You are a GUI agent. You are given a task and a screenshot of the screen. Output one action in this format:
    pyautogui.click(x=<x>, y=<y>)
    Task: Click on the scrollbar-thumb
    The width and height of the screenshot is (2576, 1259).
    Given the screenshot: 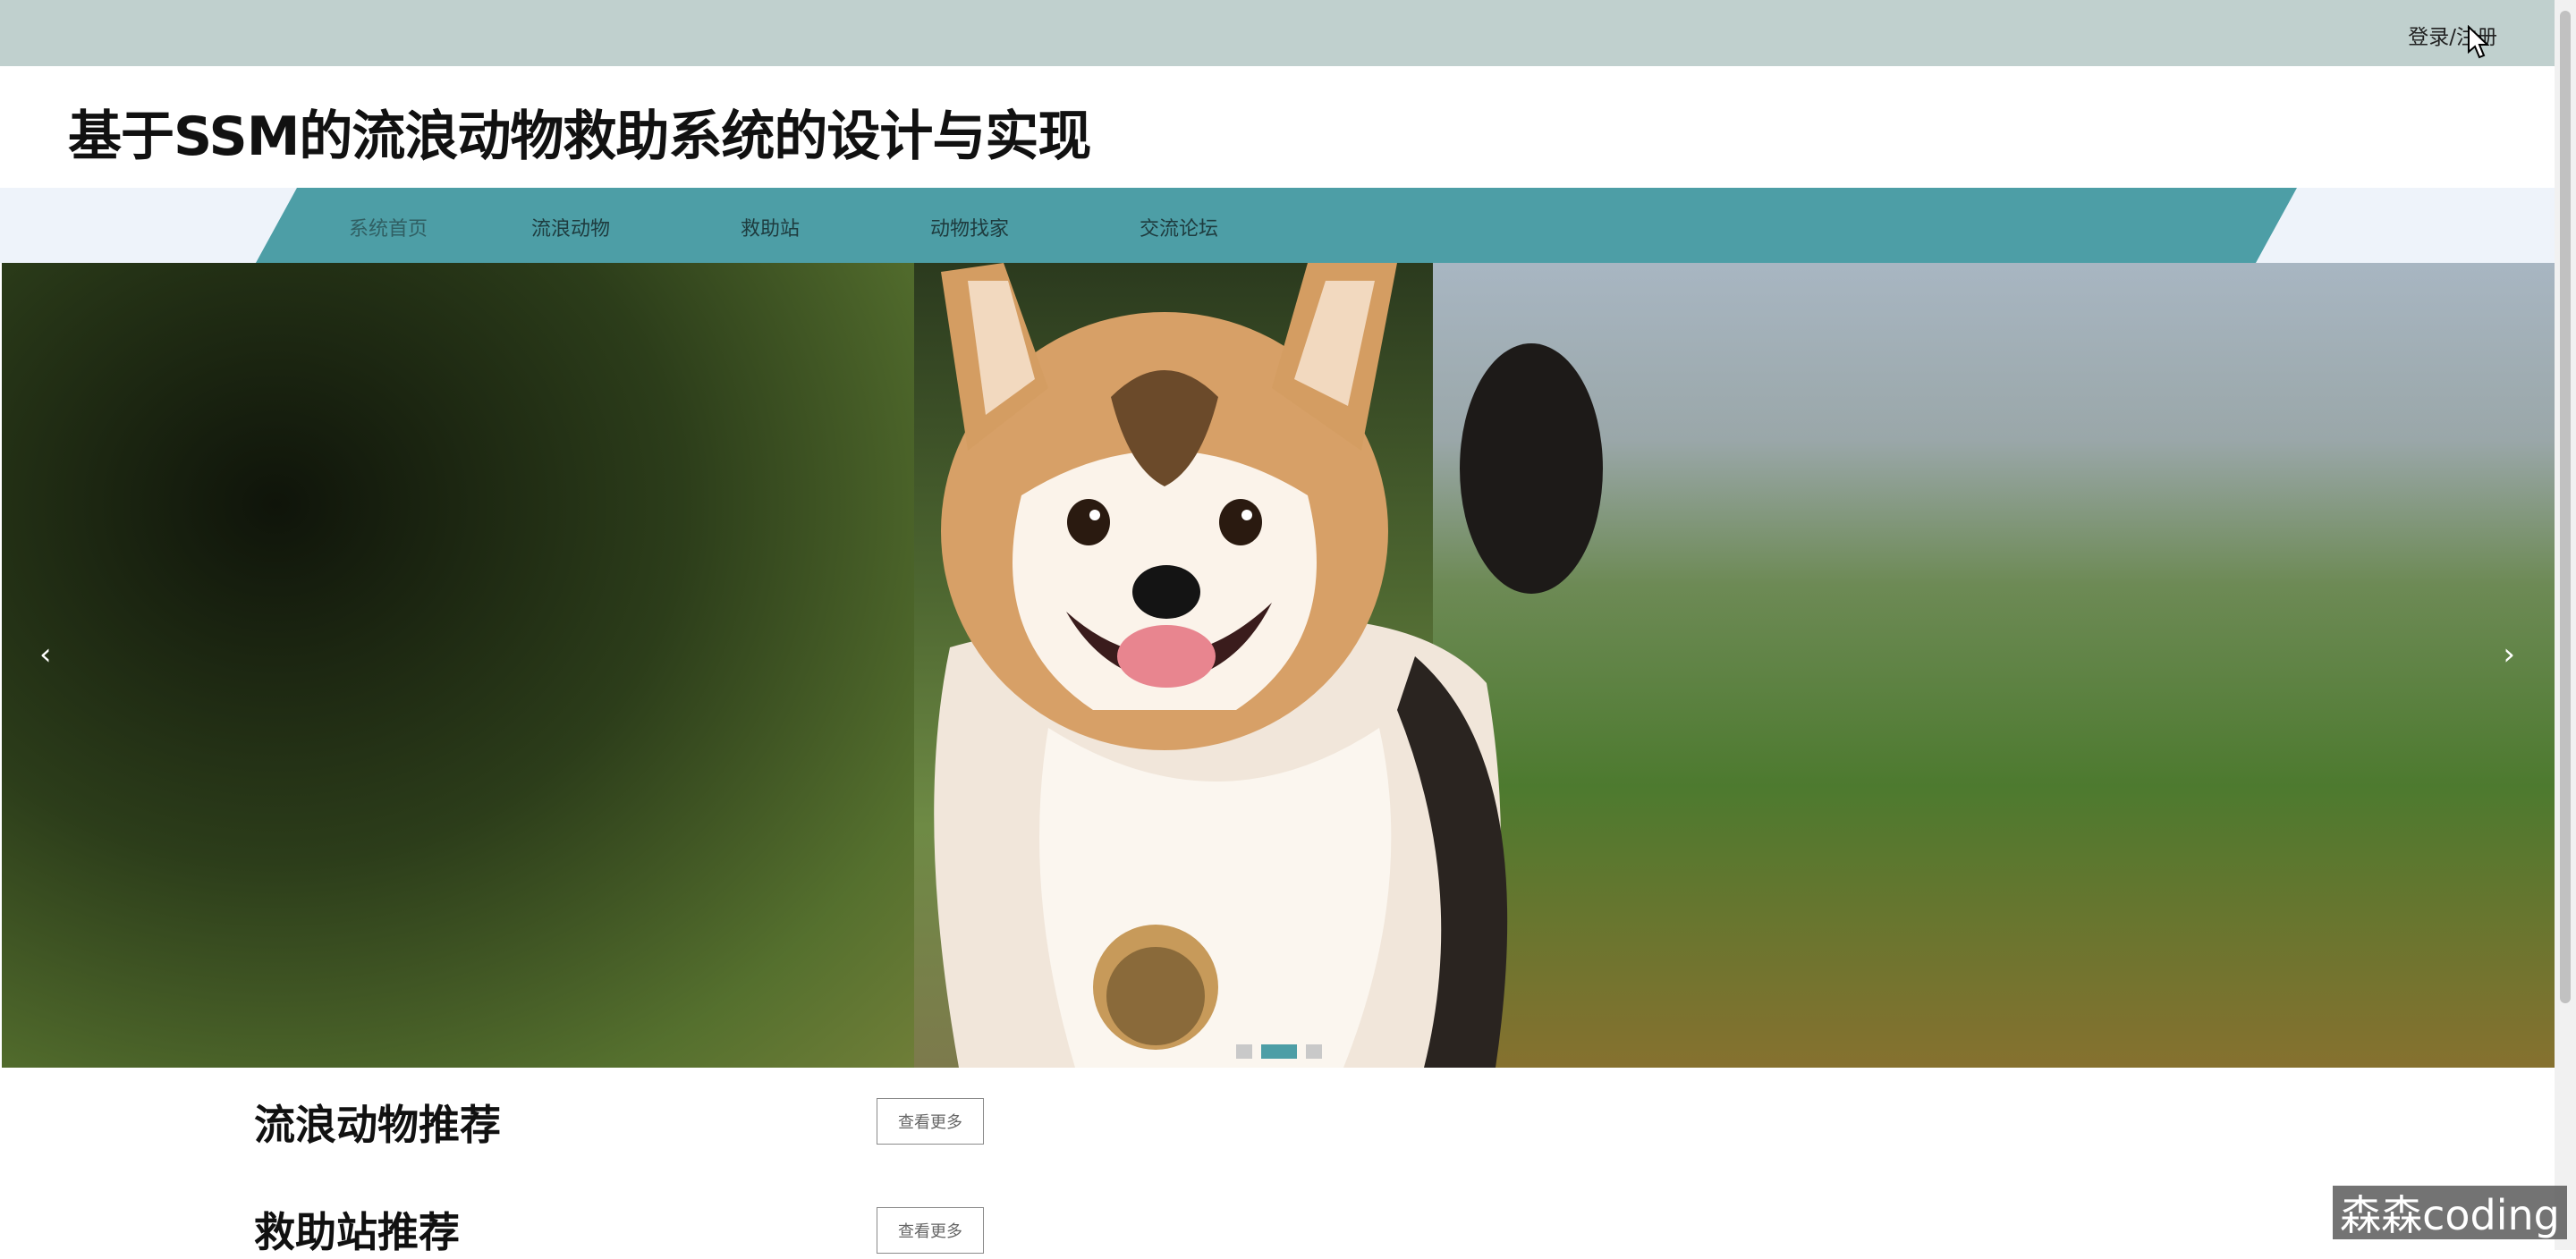 What is the action you would take?
    pyautogui.click(x=2565, y=507)
    